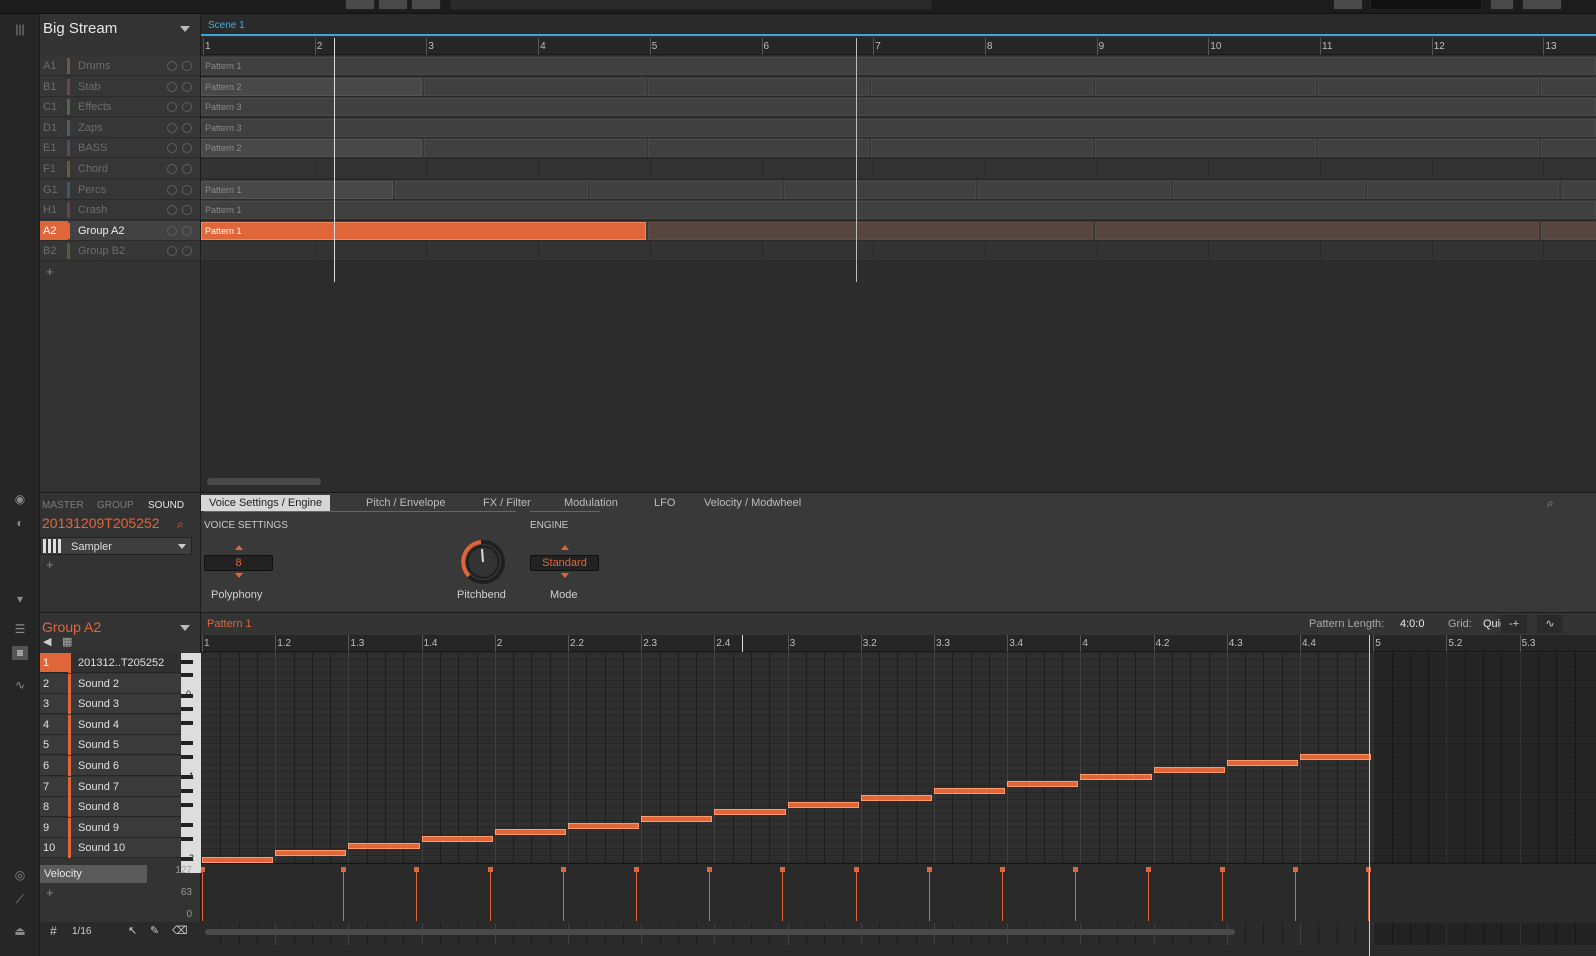 The height and width of the screenshot is (956, 1596). What do you see at coordinates (110, 745) in the screenshot?
I see `sound-row: 5 Sound 5` at bounding box center [110, 745].